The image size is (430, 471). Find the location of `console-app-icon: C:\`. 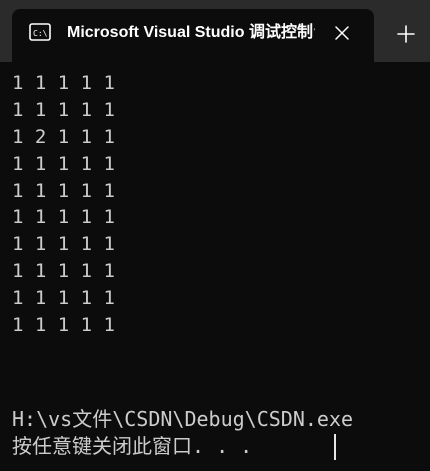

console-app-icon: C:\ is located at coordinates (40, 32).